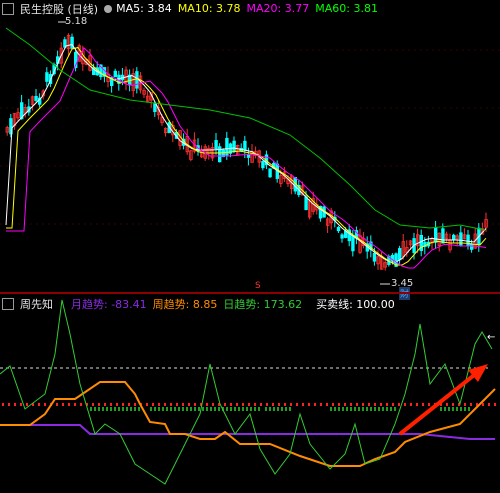 This screenshot has width=500, height=493. Describe the element at coordinates (76, 21) in the screenshot. I see `high-price-label: 5.18` at that location.